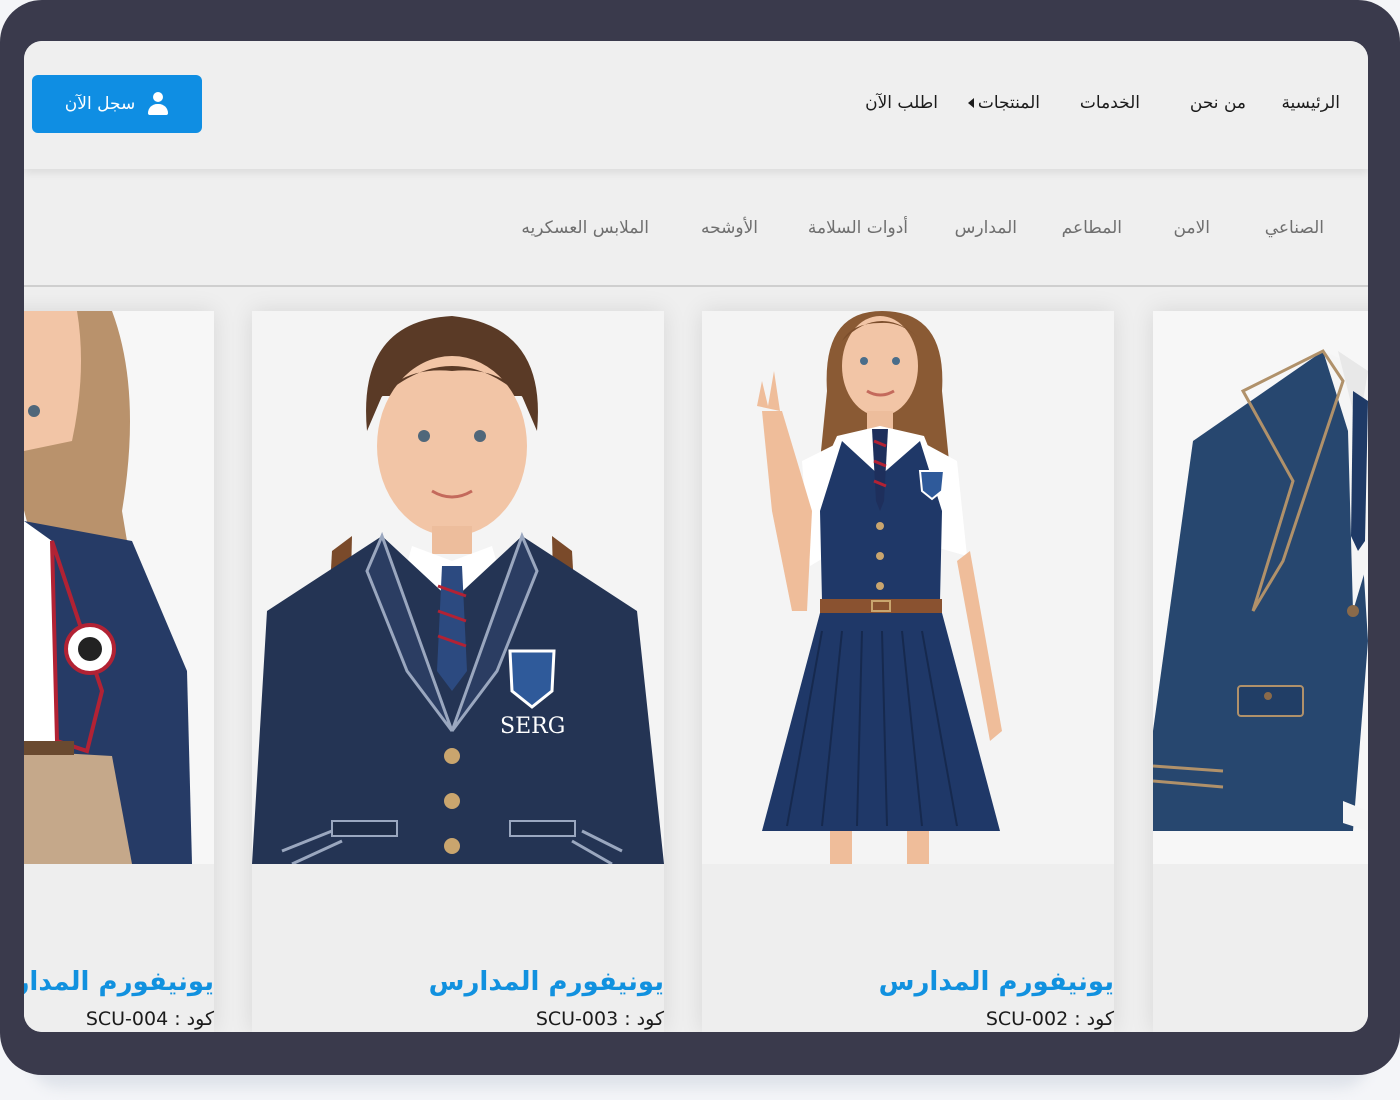 The height and width of the screenshot is (1100, 1400). What do you see at coordinates (119, 587) in the screenshot?
I see `product-image-girl-blazer` at bounding box center [119, 587].